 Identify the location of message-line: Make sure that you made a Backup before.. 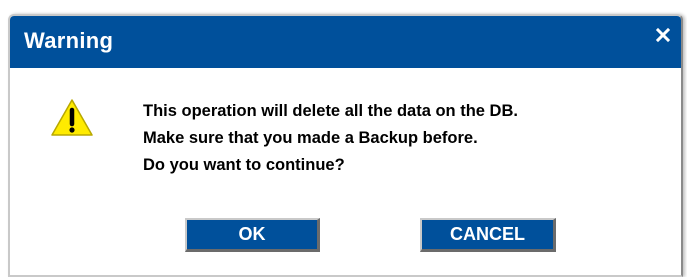
(310, 138).